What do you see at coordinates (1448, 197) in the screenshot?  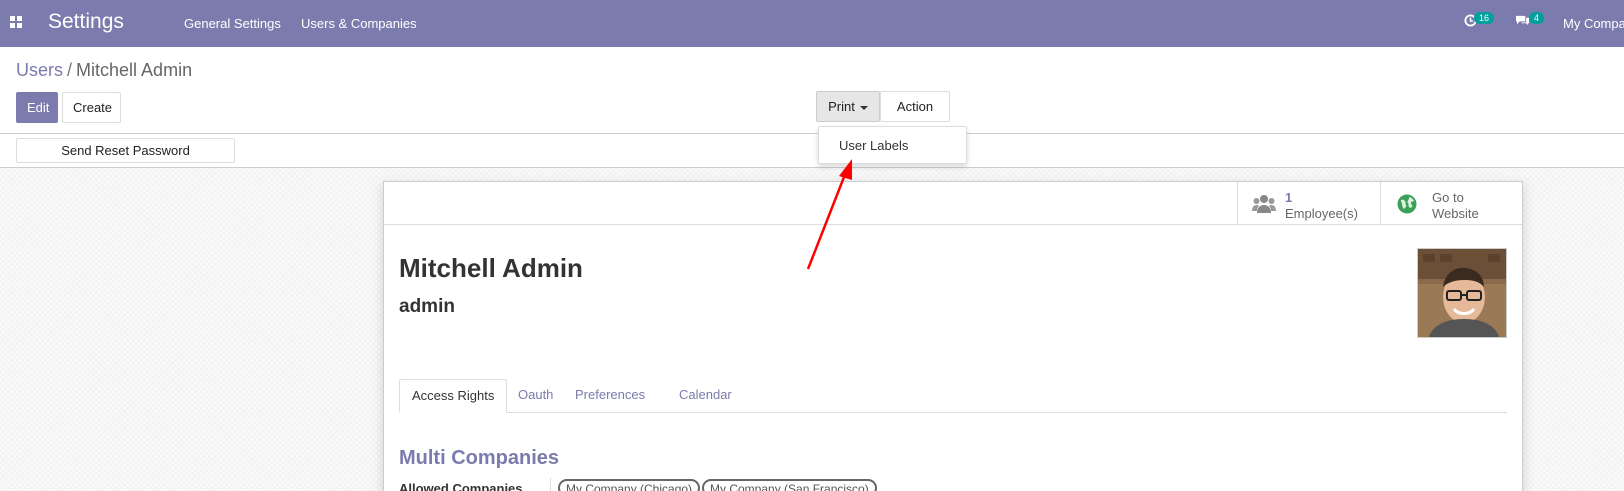 I see `website-label-line1: Go to` at bounding box center [1448, 197].